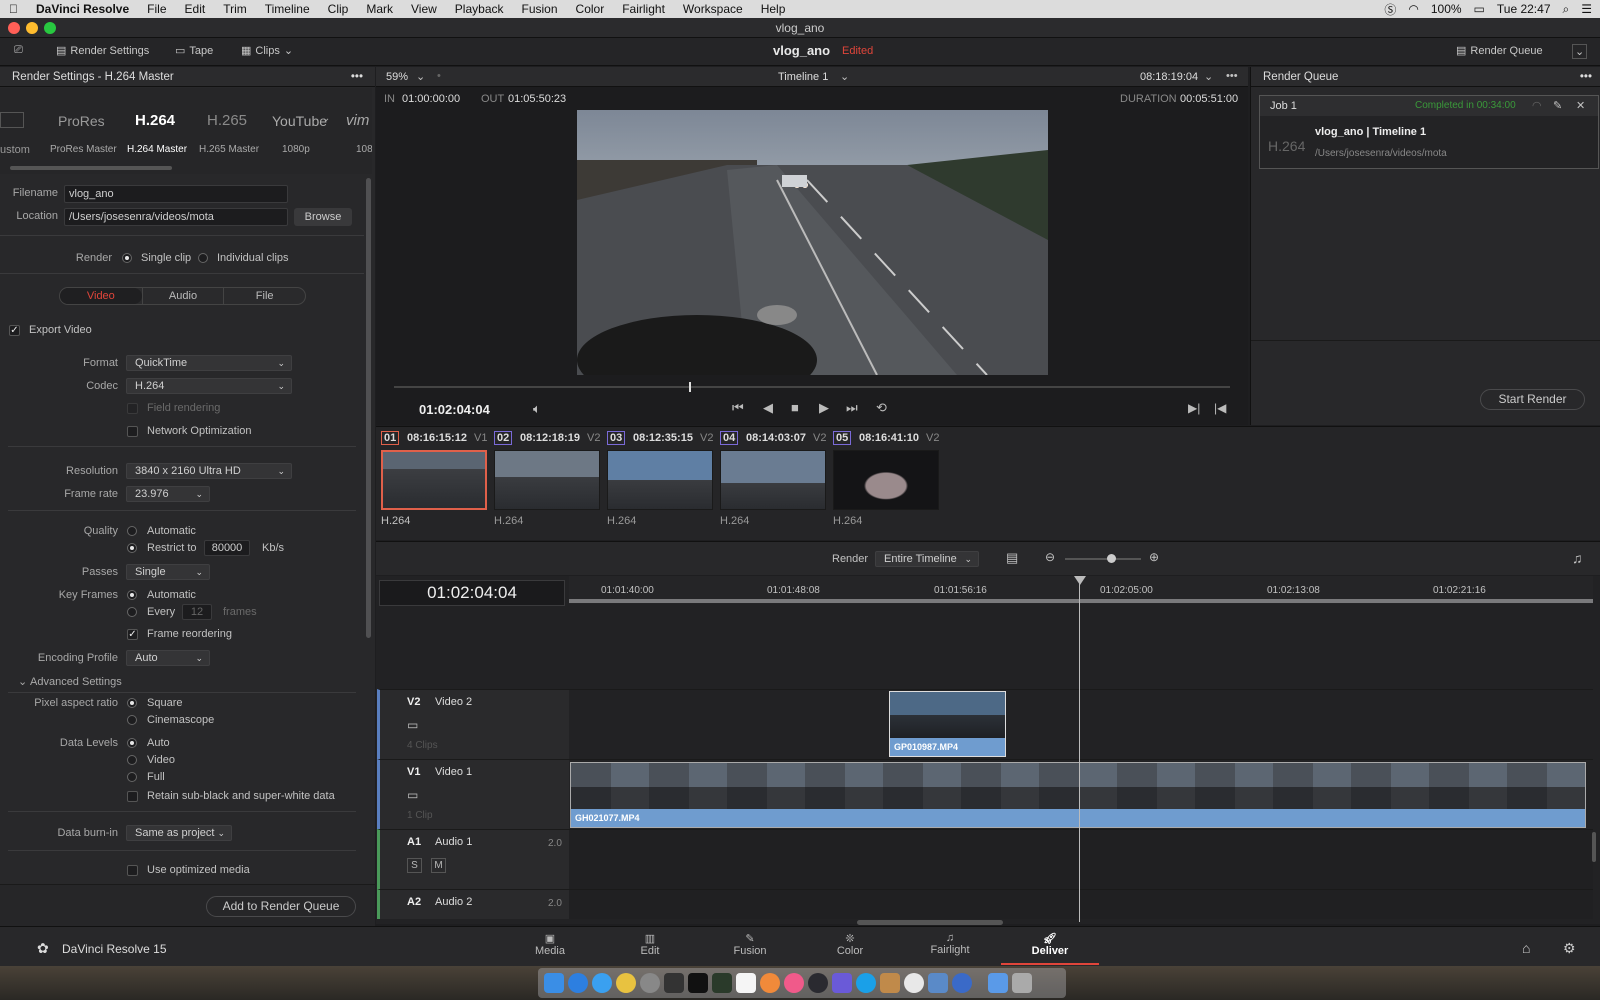  Describe the element at coordinates (454, 409) in the screenshot. I see `viewer-timecode: 01:02:04:04` at that location.